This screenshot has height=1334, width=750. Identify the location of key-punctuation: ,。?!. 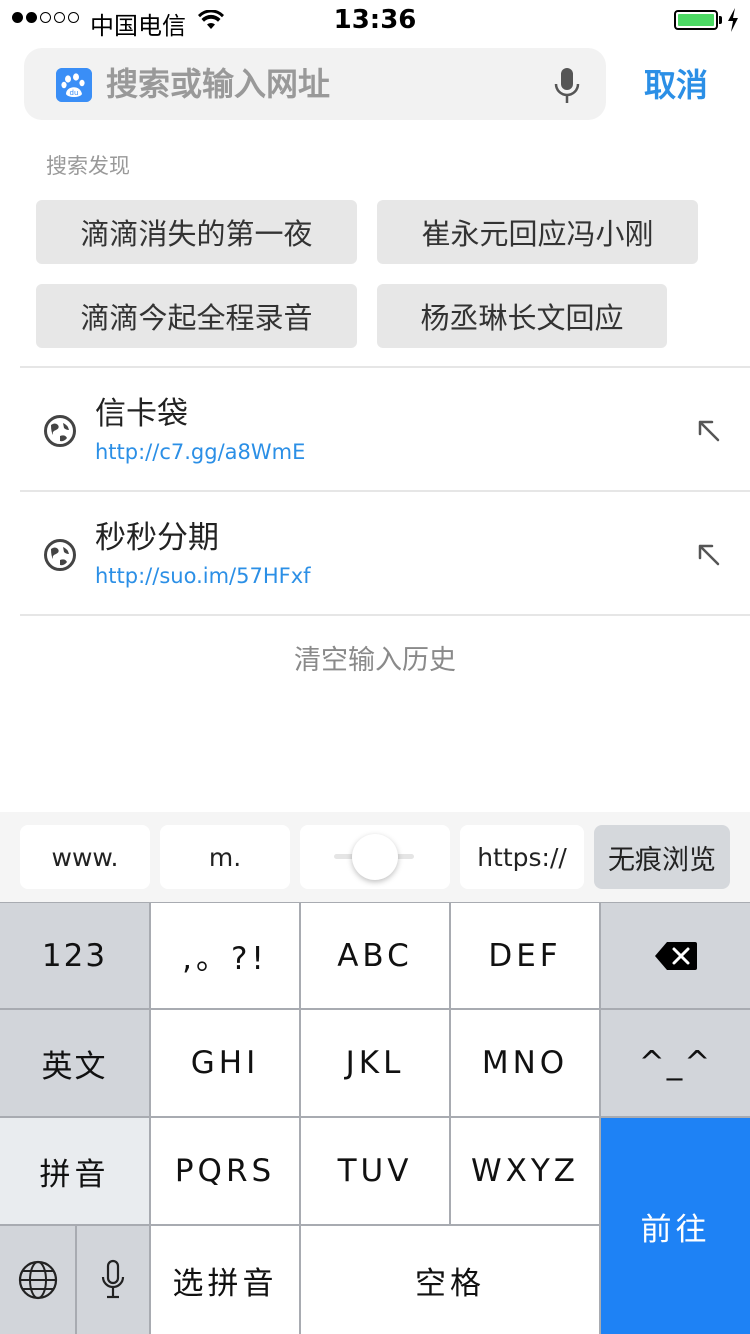
(225, 955).